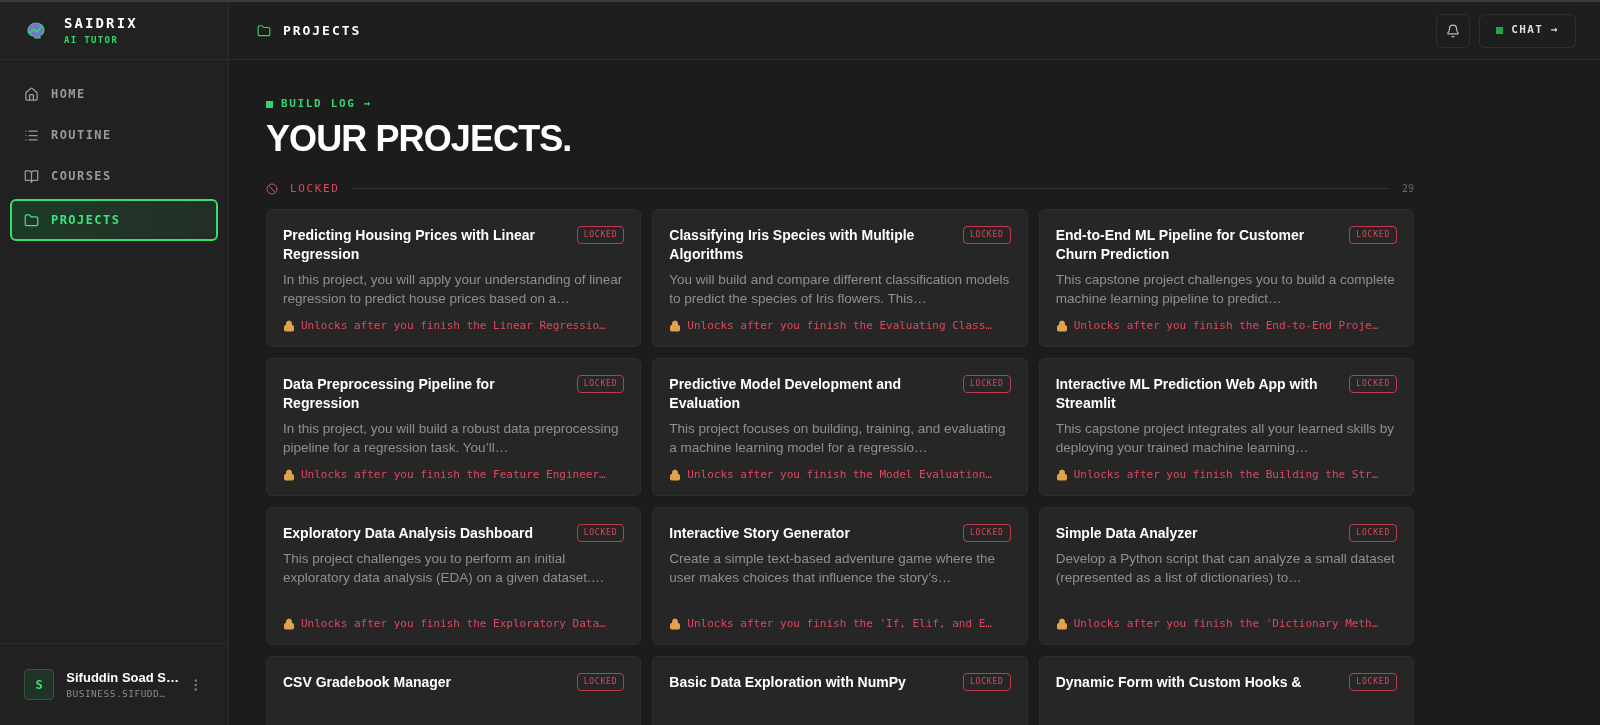 The image size is (1600, 725). Describe the element at coordinates (1407, 189) in the screenshot. I see `project-count: 29` at that location.